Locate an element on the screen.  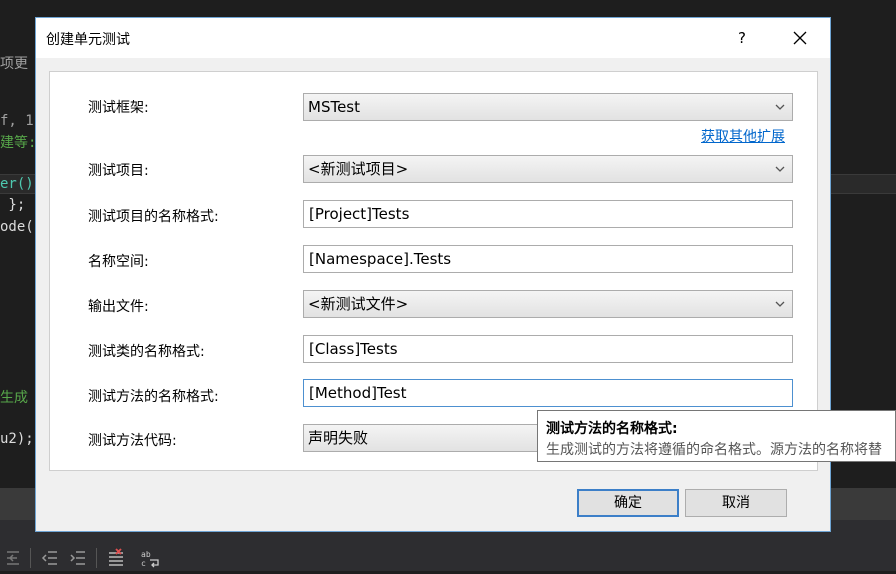
project-select: <新测试项目> is located at coordinates (548, 169).